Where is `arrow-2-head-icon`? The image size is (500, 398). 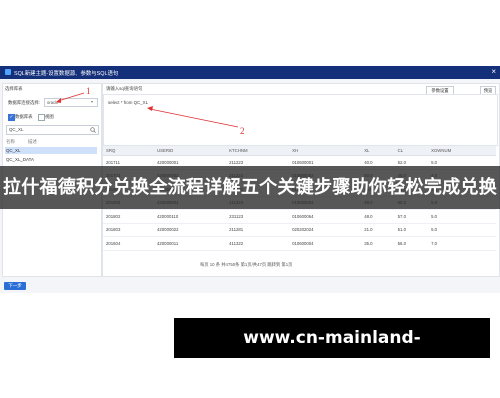
arrow-2-head-icon is located at coordinates (150, 108).